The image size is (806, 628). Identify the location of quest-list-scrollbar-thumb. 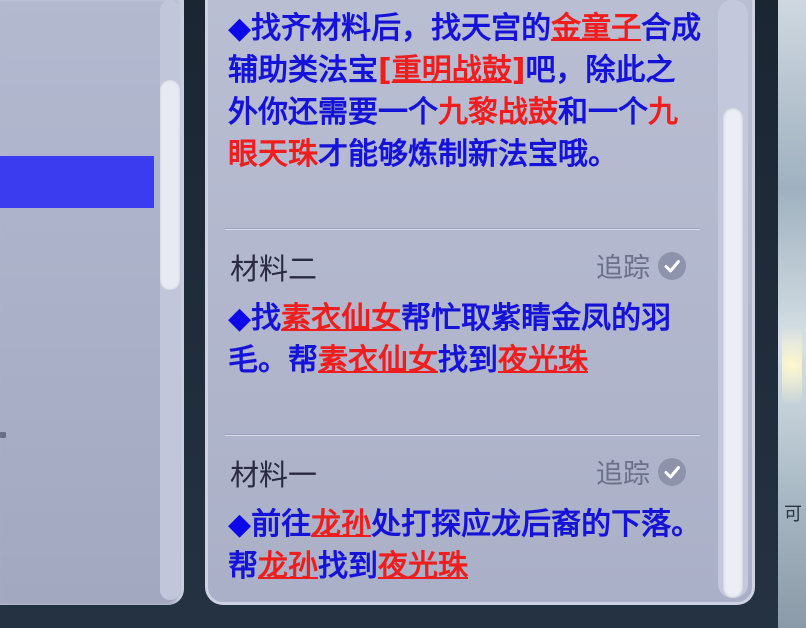
(170, 185).